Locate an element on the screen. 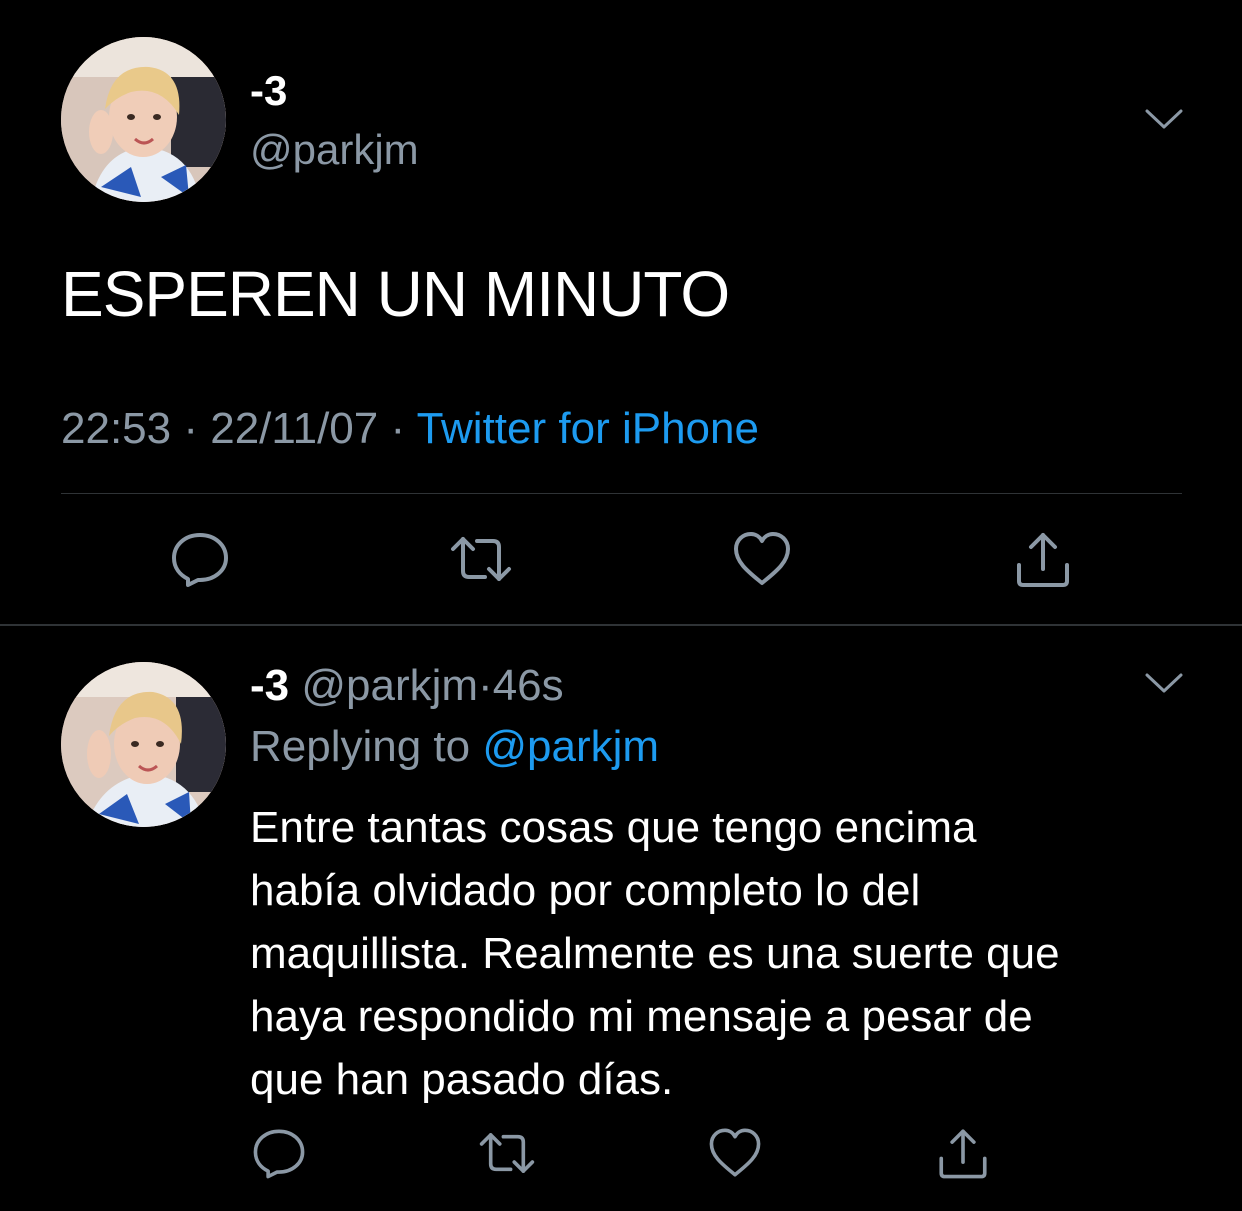  tweet-text-line: maquillista. Realmente es una suerte que is located at coordinates (655, 953).